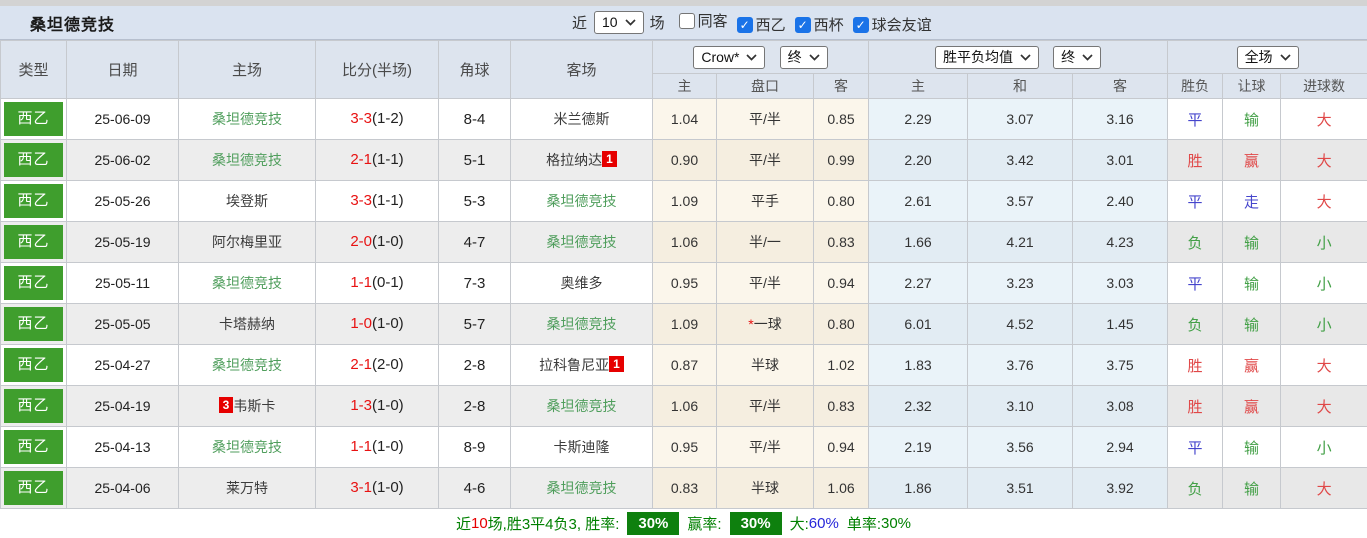 Image resolution: width=1367 pixels, height=538 pixels. What do you see at coordinates (720, 56) in the screenshot?
I see `odds-company-value: Crow*` at bounding box center [720, 56].